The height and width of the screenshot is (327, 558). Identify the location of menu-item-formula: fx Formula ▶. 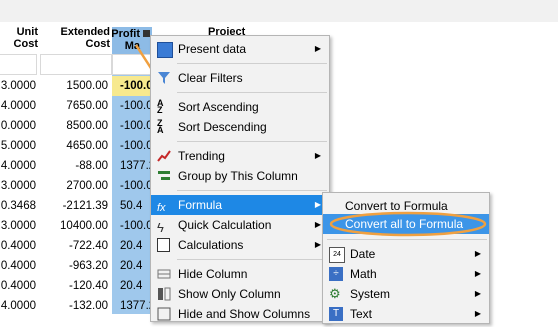
(240, 205).